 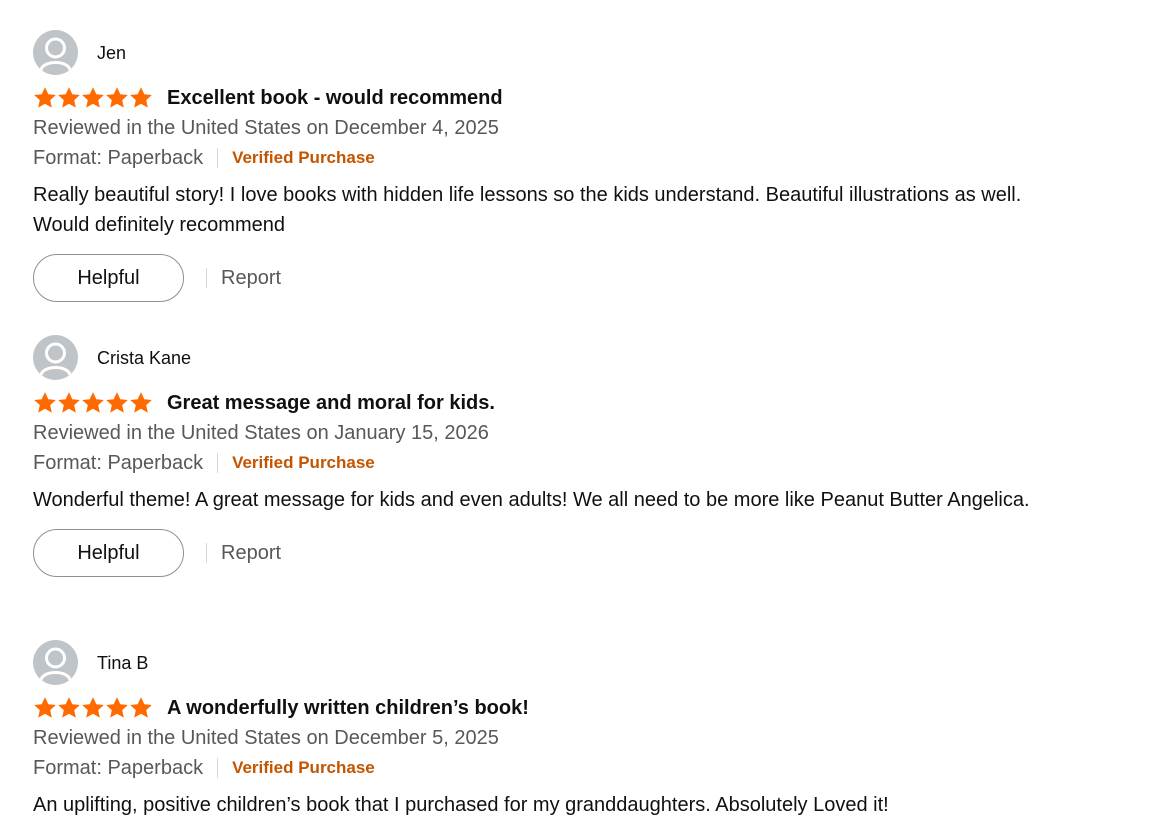 What do you see at coordinates (563, 662) in the screenshot?
I see `reviewer-profile: Tina B` at bounding box center [563, 662].